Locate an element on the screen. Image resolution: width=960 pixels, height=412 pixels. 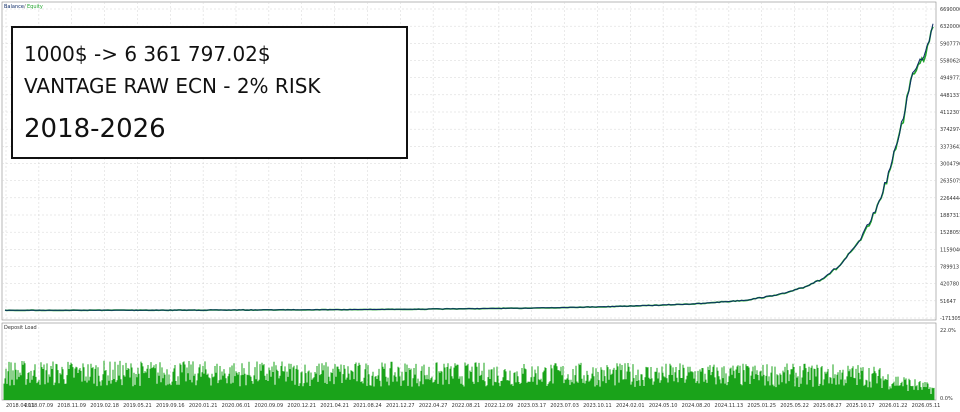
y-tick-label: 4481337 is located at coordinates (950, 96).